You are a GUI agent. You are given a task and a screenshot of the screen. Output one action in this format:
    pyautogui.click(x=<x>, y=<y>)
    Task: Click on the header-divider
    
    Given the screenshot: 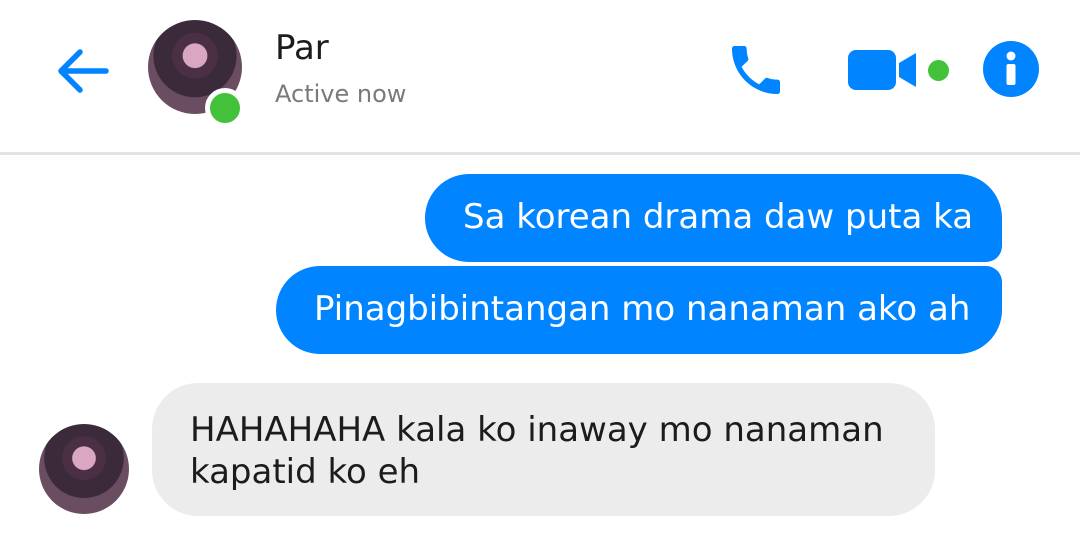 What is the action you would take?
    pyautogui.click(x=540, y=153)
    